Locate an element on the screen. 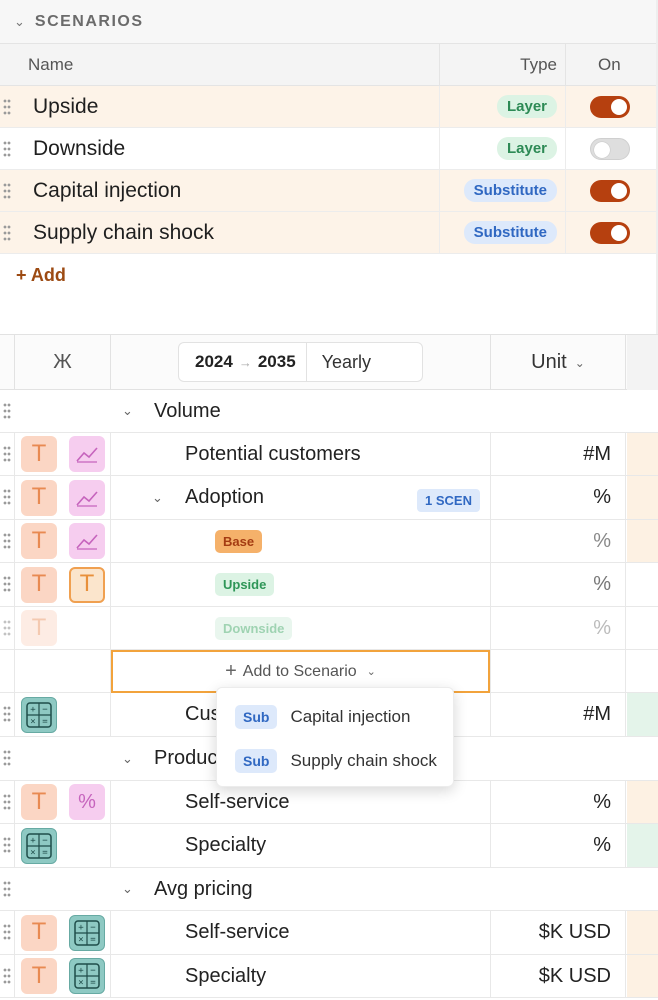  table-row: T Downside % is located at coordinates (329, 628).